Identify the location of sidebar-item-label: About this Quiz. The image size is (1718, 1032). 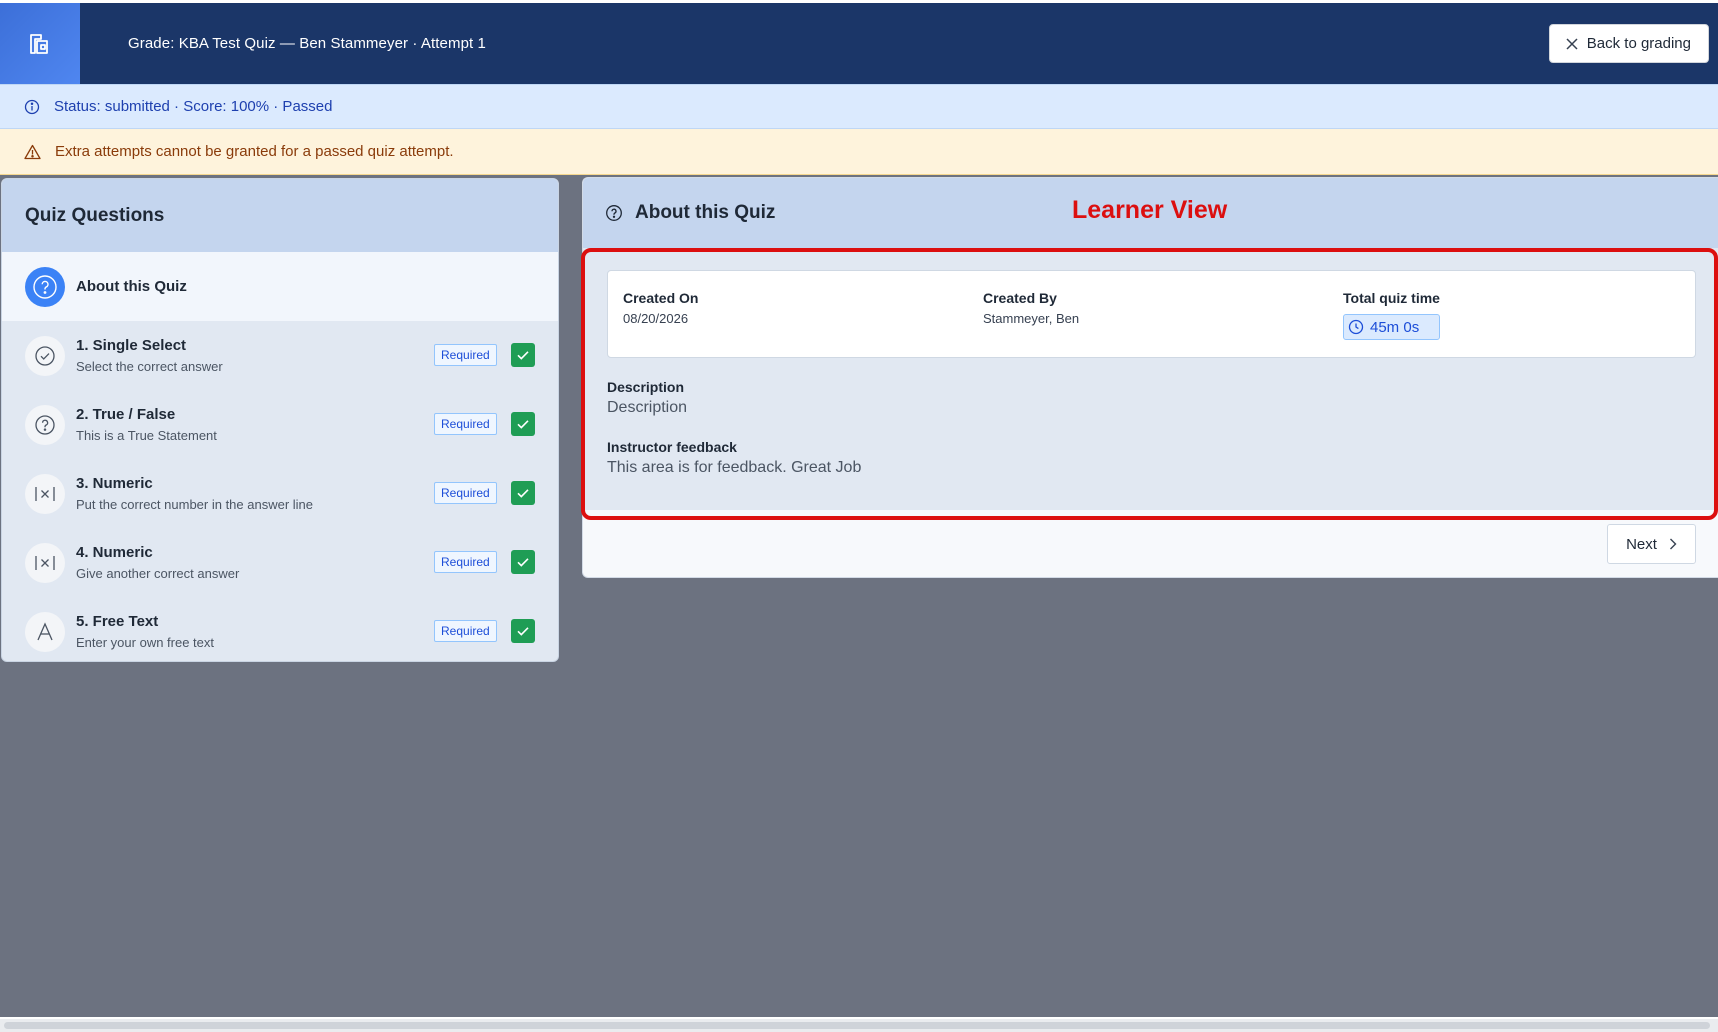
(131, 286).